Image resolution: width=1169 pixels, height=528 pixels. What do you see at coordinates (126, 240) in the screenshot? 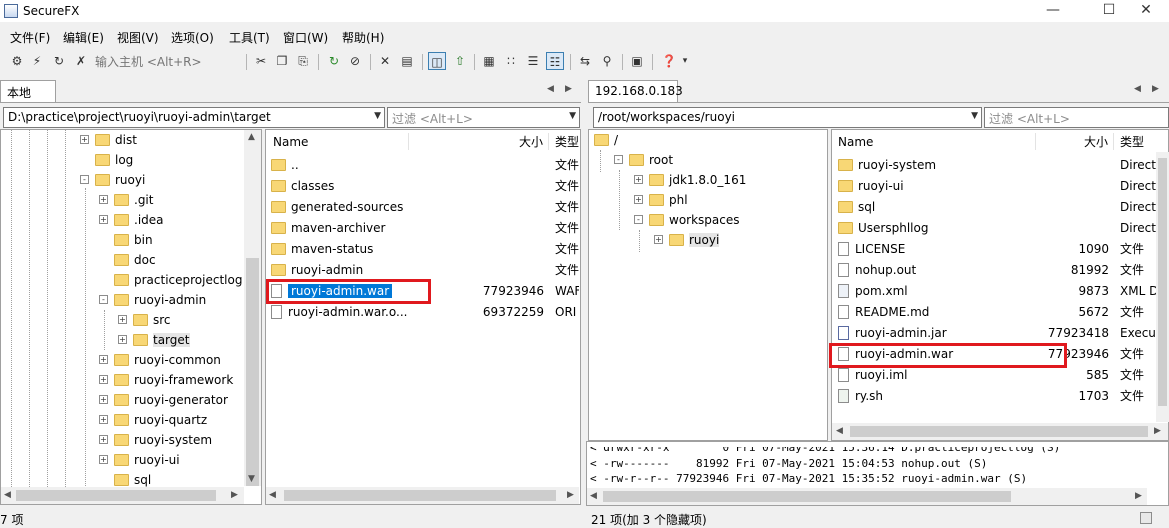
I see `tree-item: bin` at bounding box center [126, 240].